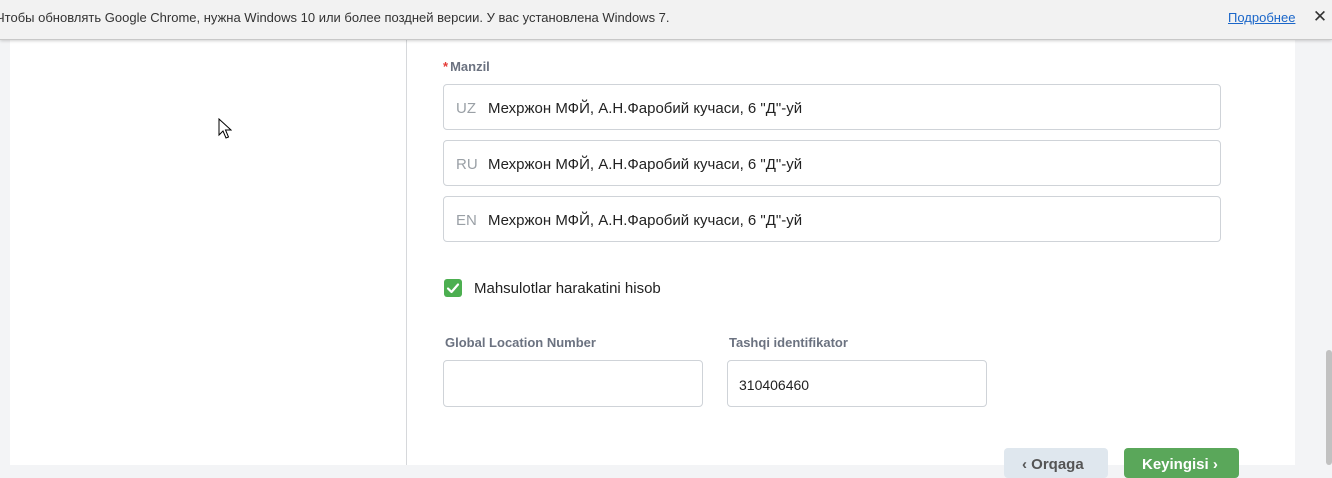  I want to click on track-products-label: Mahsulotlar harakatini hisob, so click(567, 288).